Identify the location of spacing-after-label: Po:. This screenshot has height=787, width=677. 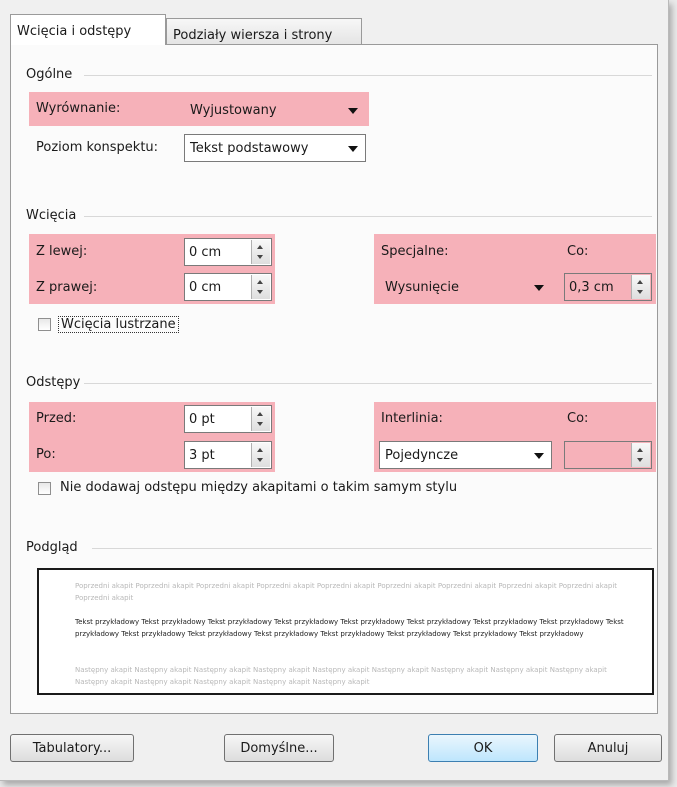
(46, 454).